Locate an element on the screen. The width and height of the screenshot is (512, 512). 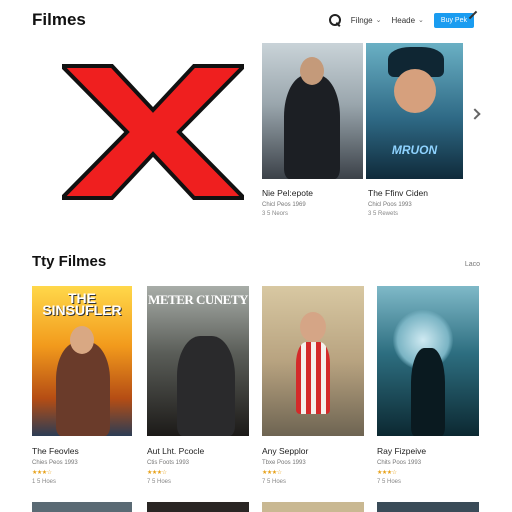
poster-top-2: MRUON is located at coordinates (414, 111).